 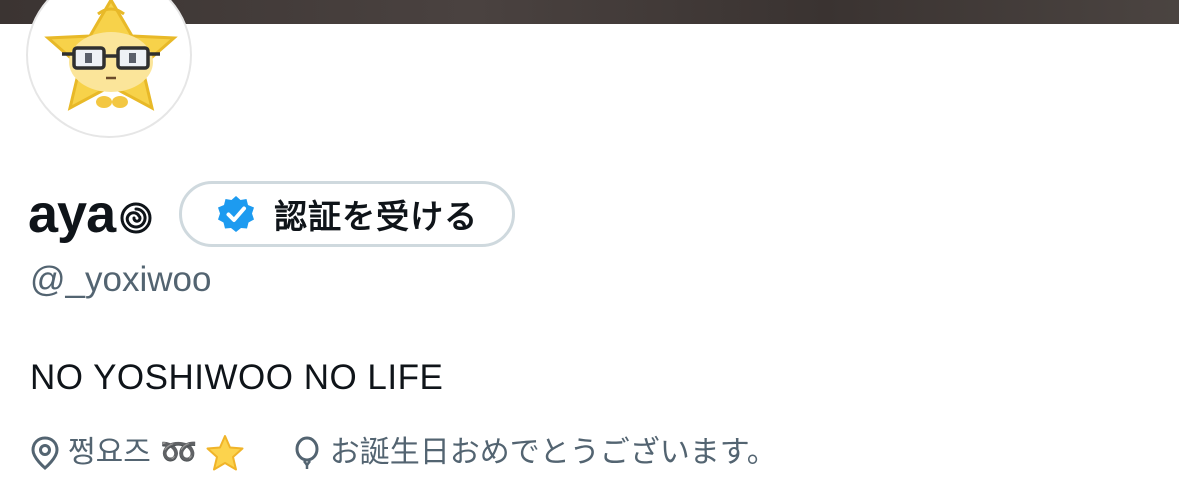 What do you see at coordinates (236, 214) in the screenshot?
I see `verified-badge-icon` at bounding box center [236, 214].